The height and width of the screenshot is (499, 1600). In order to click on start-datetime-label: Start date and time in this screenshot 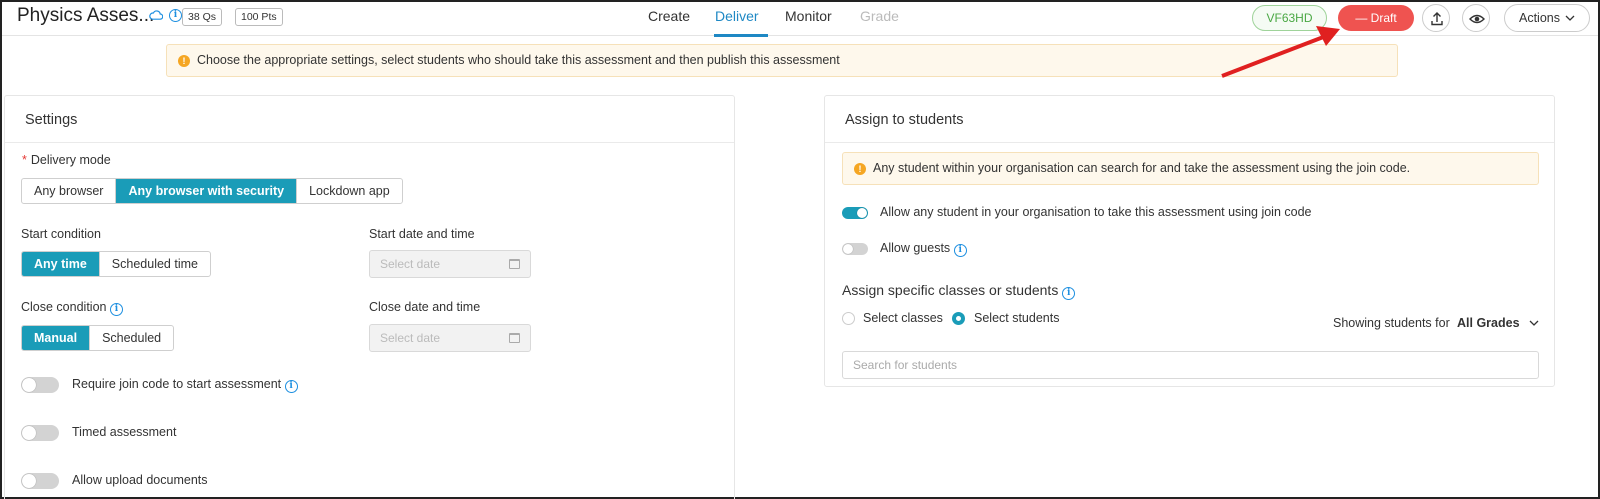, I will do `click(422, 234)`.